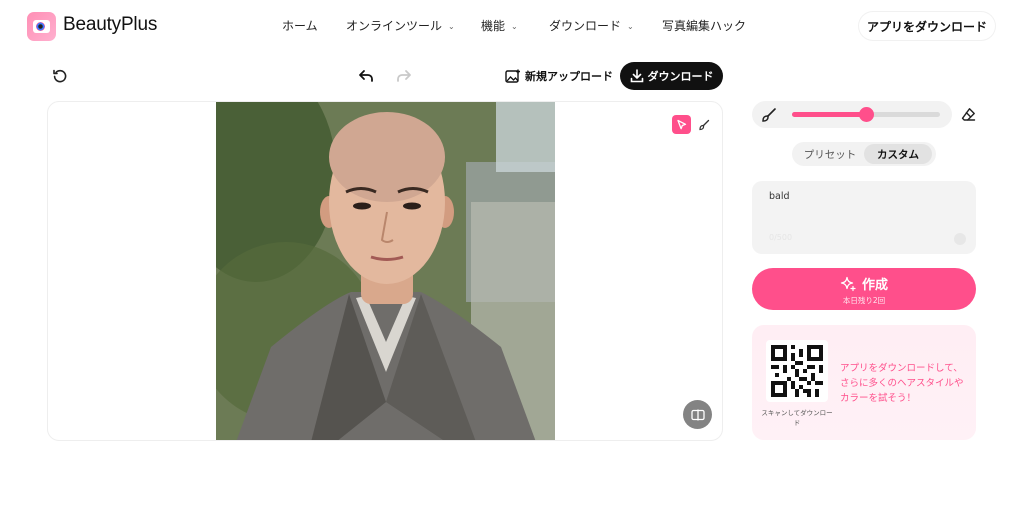 The image size is (1024, 524). I want to click on clear-icon, so click(960, 239).